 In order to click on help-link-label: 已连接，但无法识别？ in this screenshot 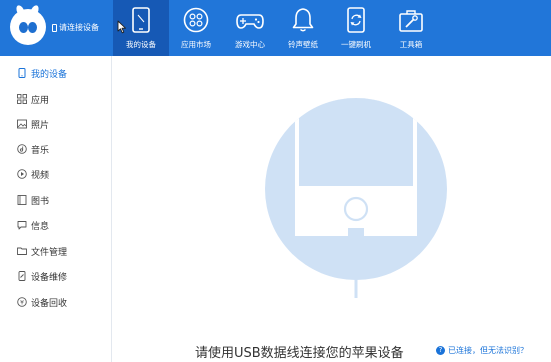, I will do `click(488, 350)`.